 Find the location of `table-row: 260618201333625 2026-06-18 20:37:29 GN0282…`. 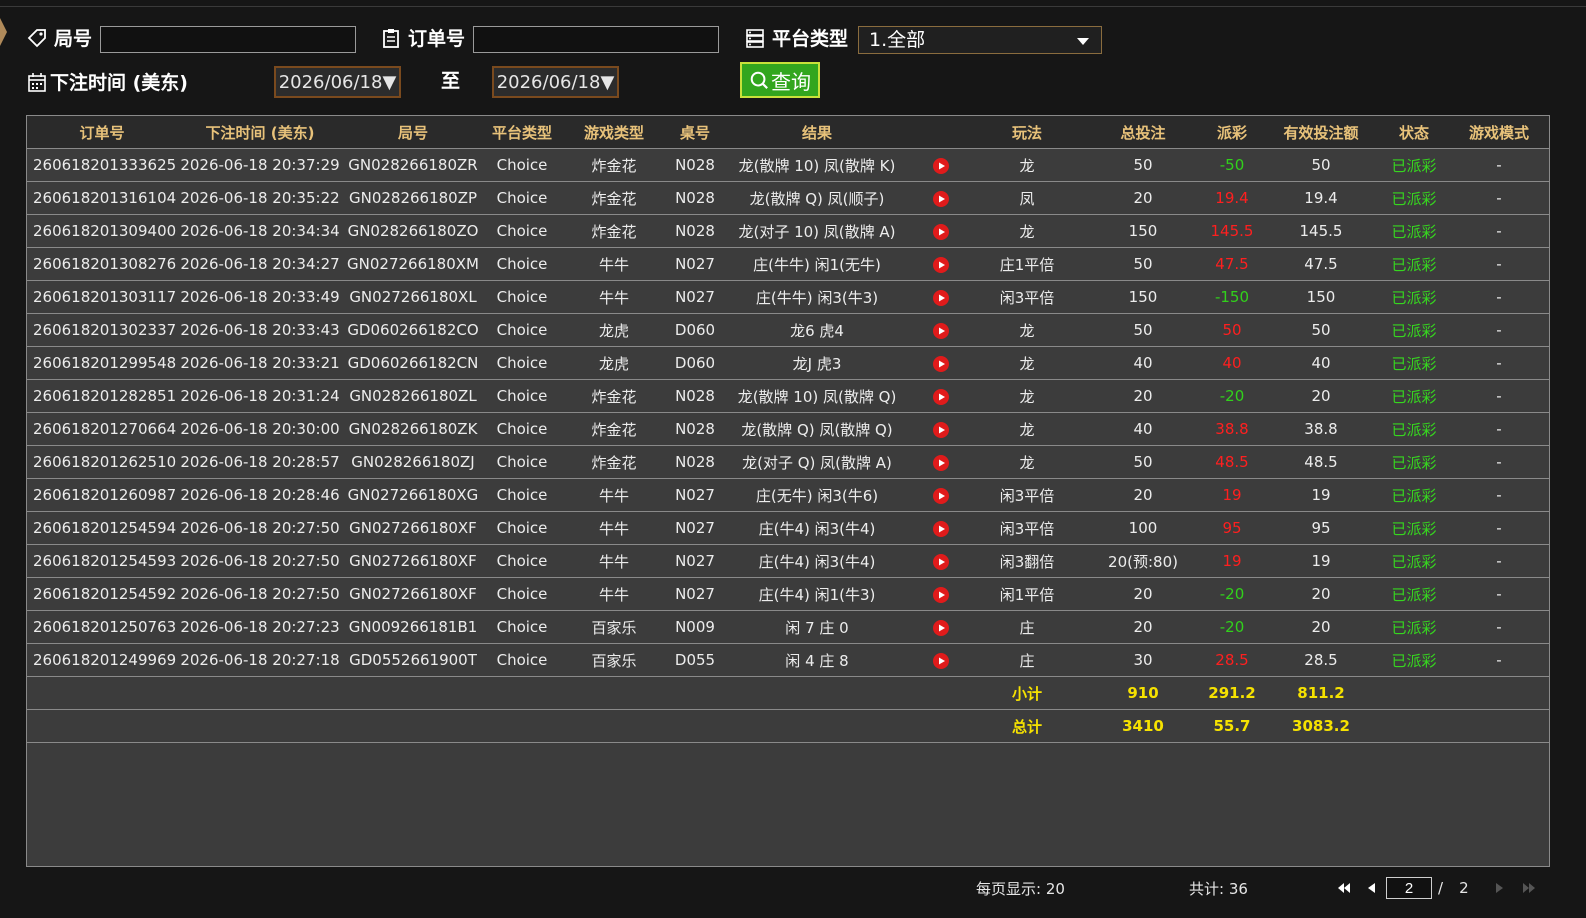

table-row: 260618201333625 2026-06-18 20:37:29 GN0282… is located at coordinates (788, 165).